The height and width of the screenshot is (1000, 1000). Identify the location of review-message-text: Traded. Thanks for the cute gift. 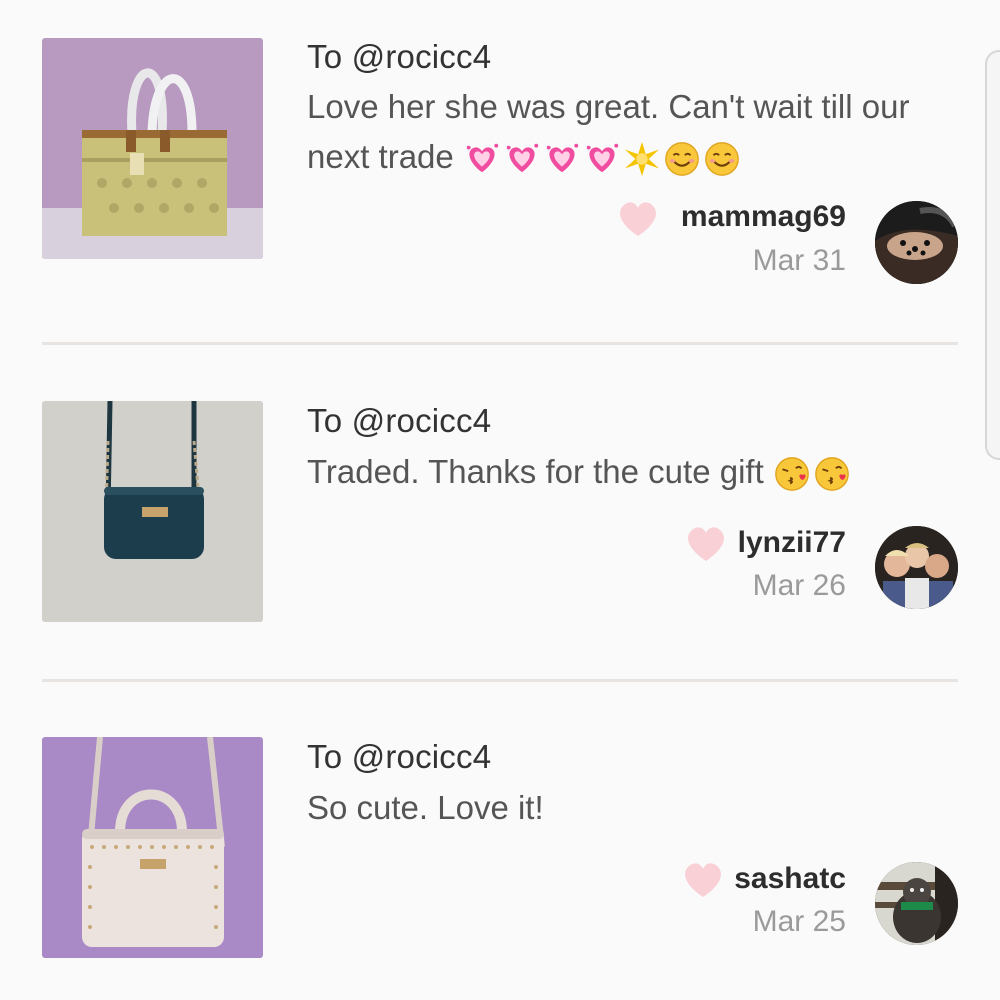
(535, 471).